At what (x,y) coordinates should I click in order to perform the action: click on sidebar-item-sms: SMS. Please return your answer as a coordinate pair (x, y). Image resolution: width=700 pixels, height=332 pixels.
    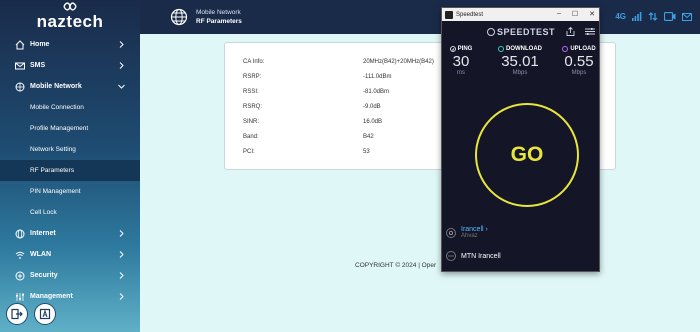
    Looking at the image, I should click on (70, 65).